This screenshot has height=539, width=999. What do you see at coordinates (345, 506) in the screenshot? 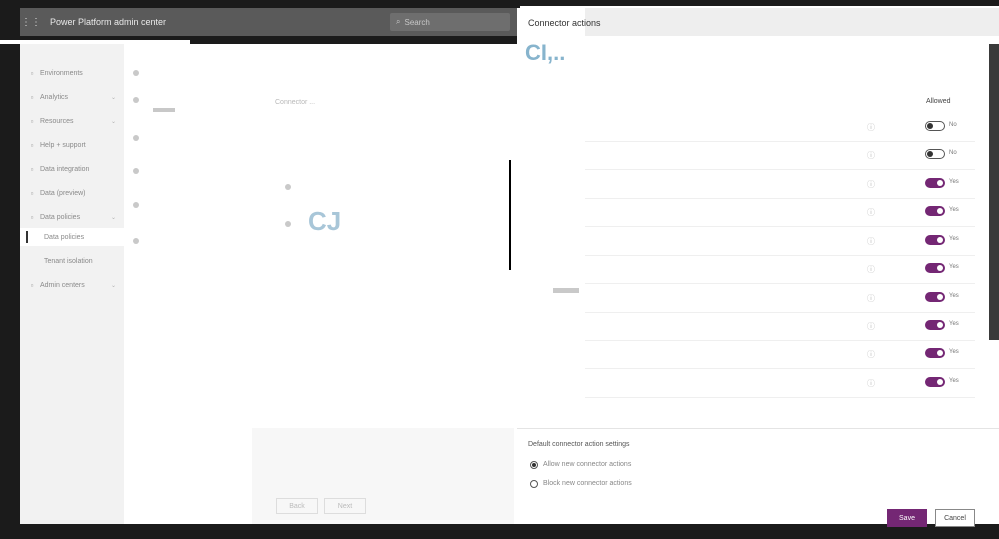
I see `next-button: Next` at bounding box center [345, 506].